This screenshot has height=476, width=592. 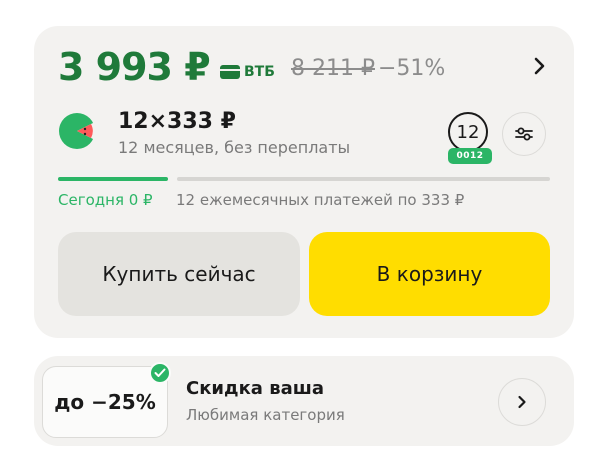 What do you see at coordinates (177, 121) in the screenshot?
I see `installment-amount: 12×333 ₽` at bounding box center [177, 121].